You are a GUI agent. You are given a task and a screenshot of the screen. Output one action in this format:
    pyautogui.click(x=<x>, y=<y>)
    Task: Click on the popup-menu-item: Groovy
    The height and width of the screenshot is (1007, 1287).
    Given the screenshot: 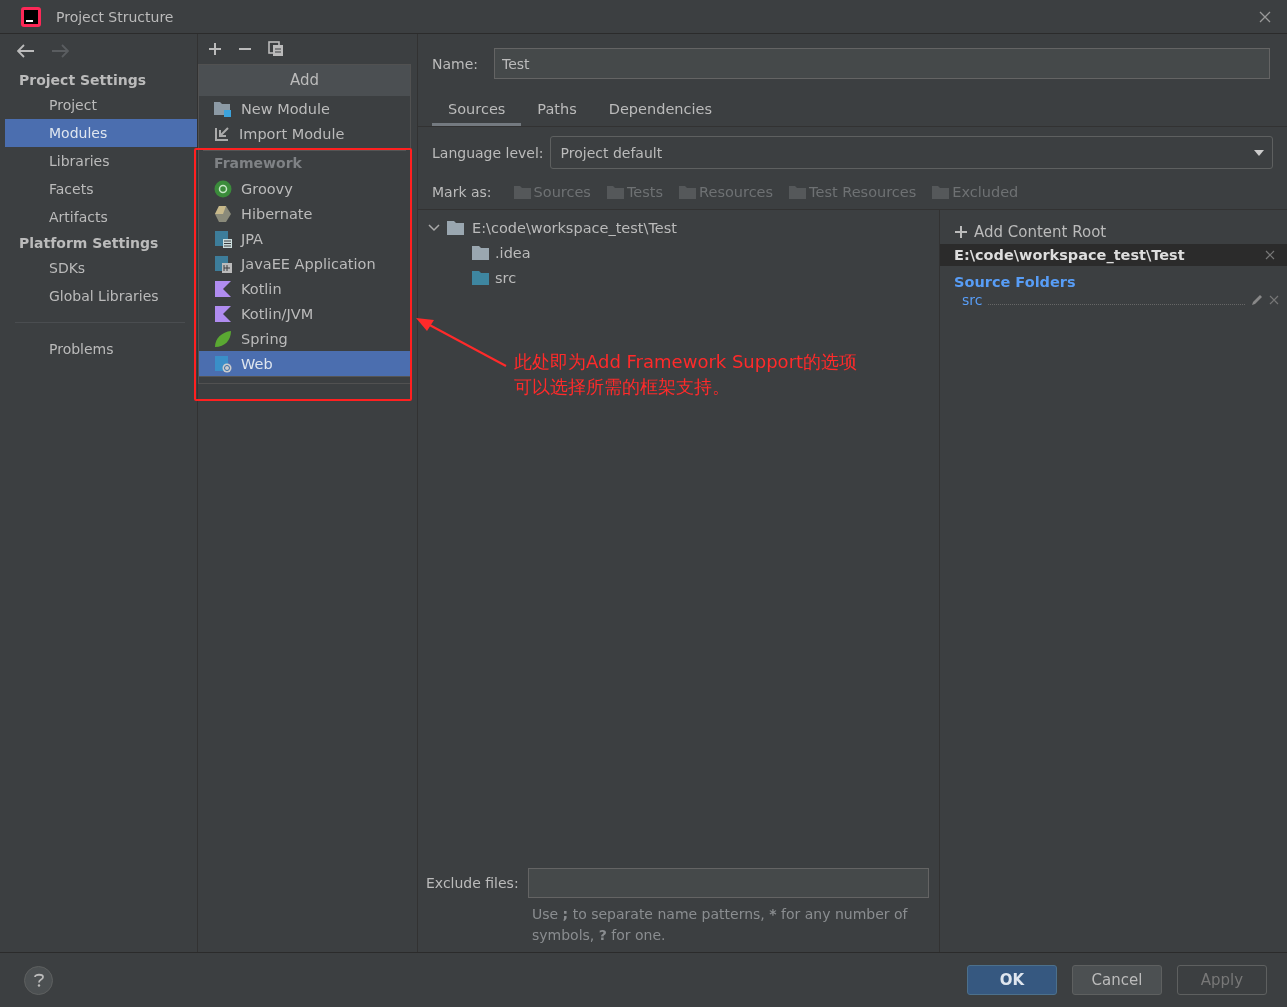 What is the action you would take?
    pyautogui.click(x=304, y=188)
    